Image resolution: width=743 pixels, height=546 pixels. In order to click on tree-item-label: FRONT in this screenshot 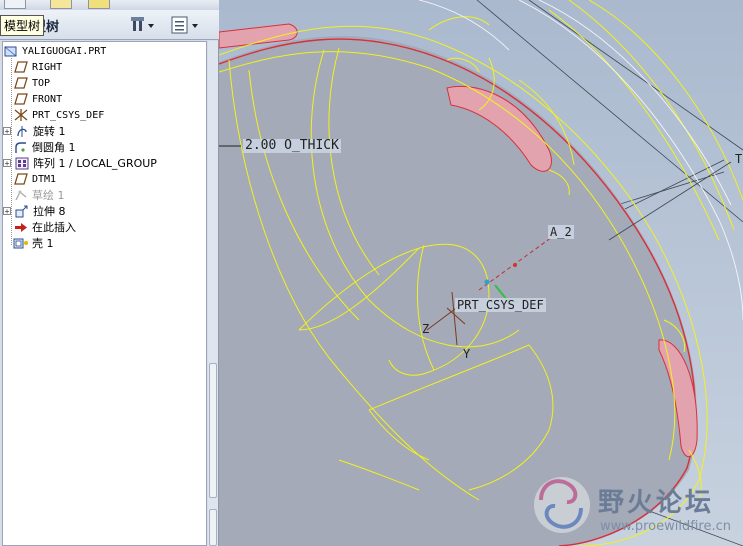, I will do `click(47, 99)`.